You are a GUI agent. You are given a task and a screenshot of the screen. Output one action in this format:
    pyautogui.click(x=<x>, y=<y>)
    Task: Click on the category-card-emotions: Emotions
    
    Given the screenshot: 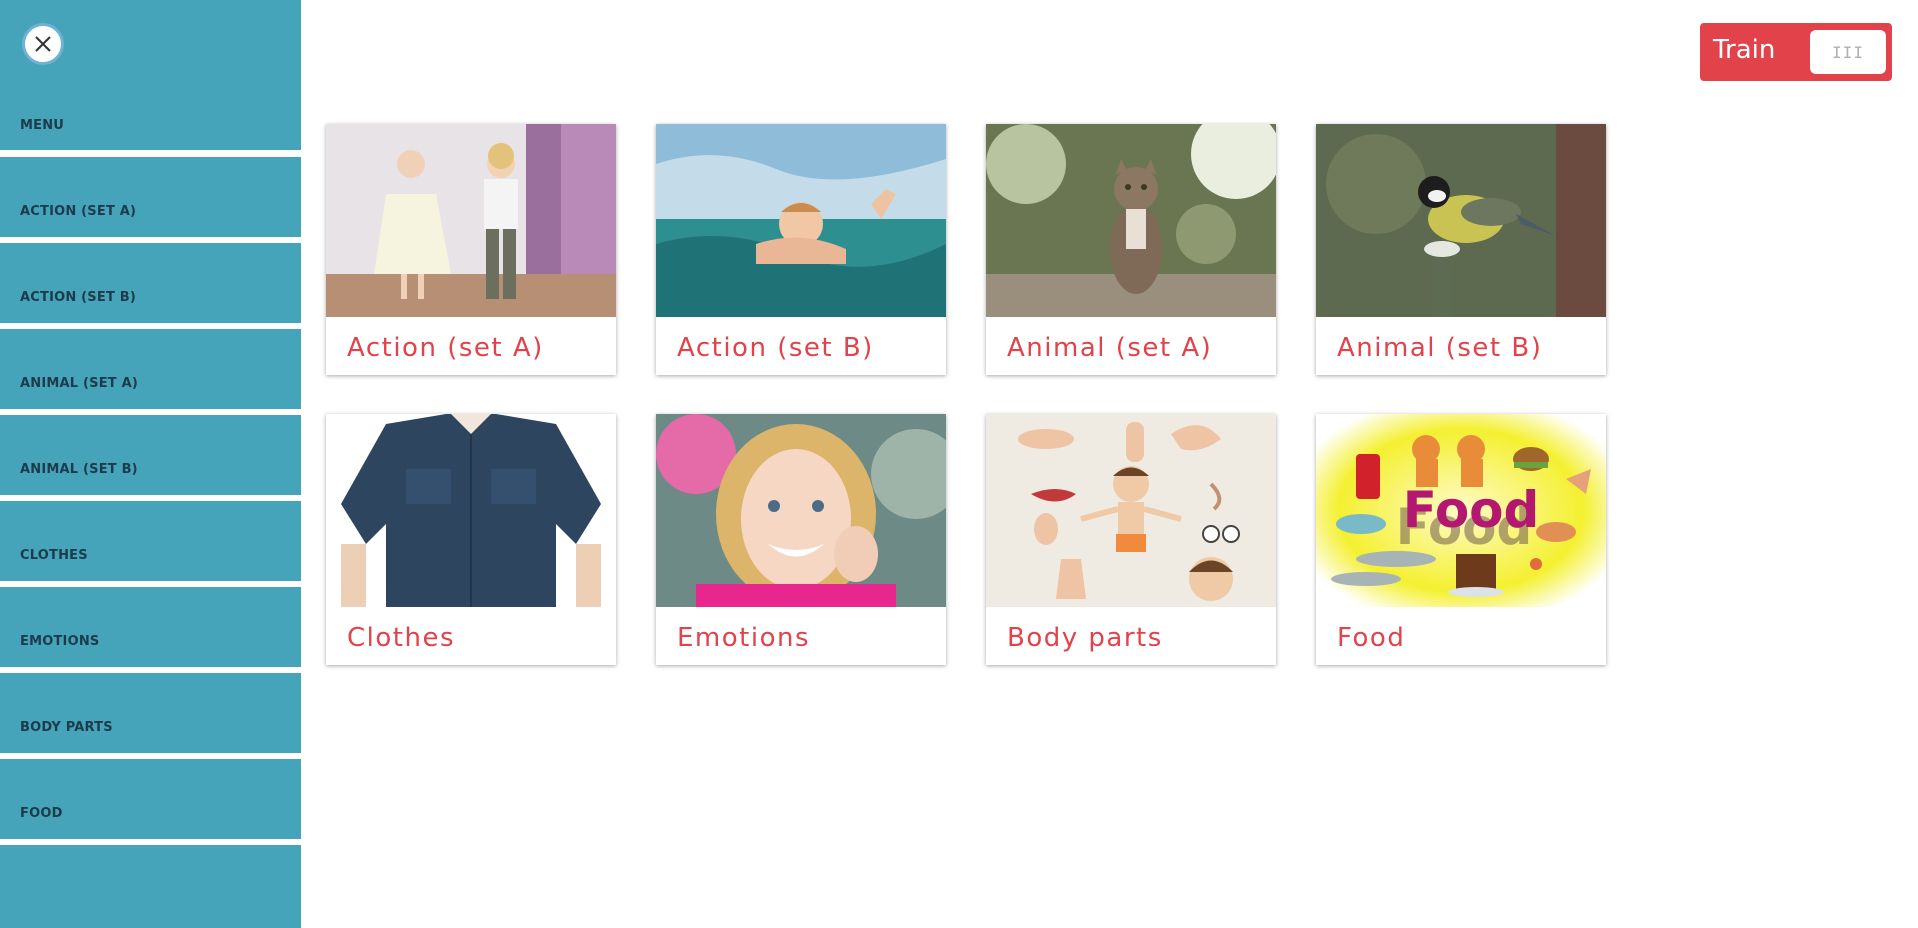 What is the action you would take?
    pyautogui.click(x=801, y=539)
    